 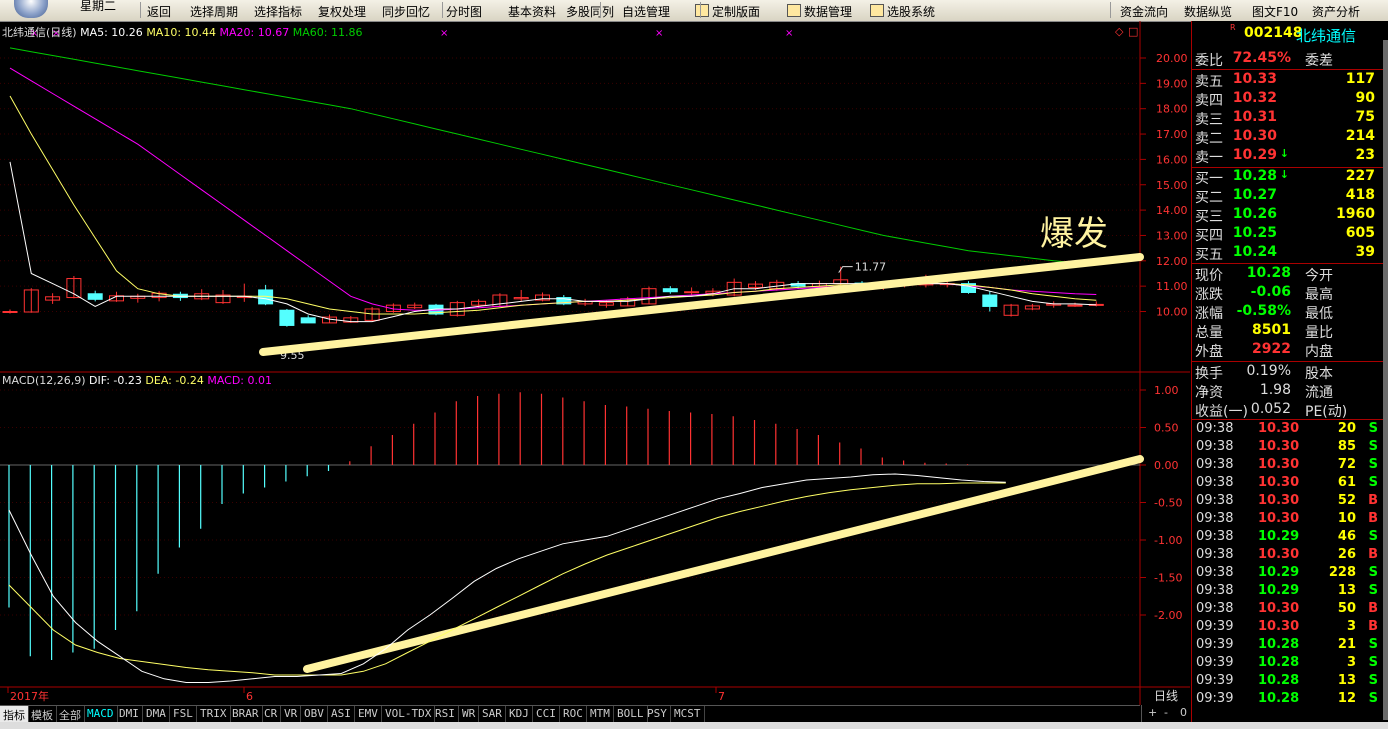 I want to click on chart-restore-icon: □, so click(x=1133, y=31).